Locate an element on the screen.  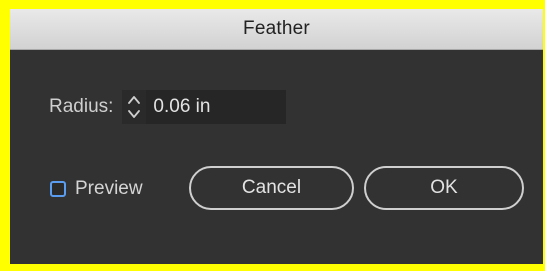
radius-input is located at coordinates (216, 107).